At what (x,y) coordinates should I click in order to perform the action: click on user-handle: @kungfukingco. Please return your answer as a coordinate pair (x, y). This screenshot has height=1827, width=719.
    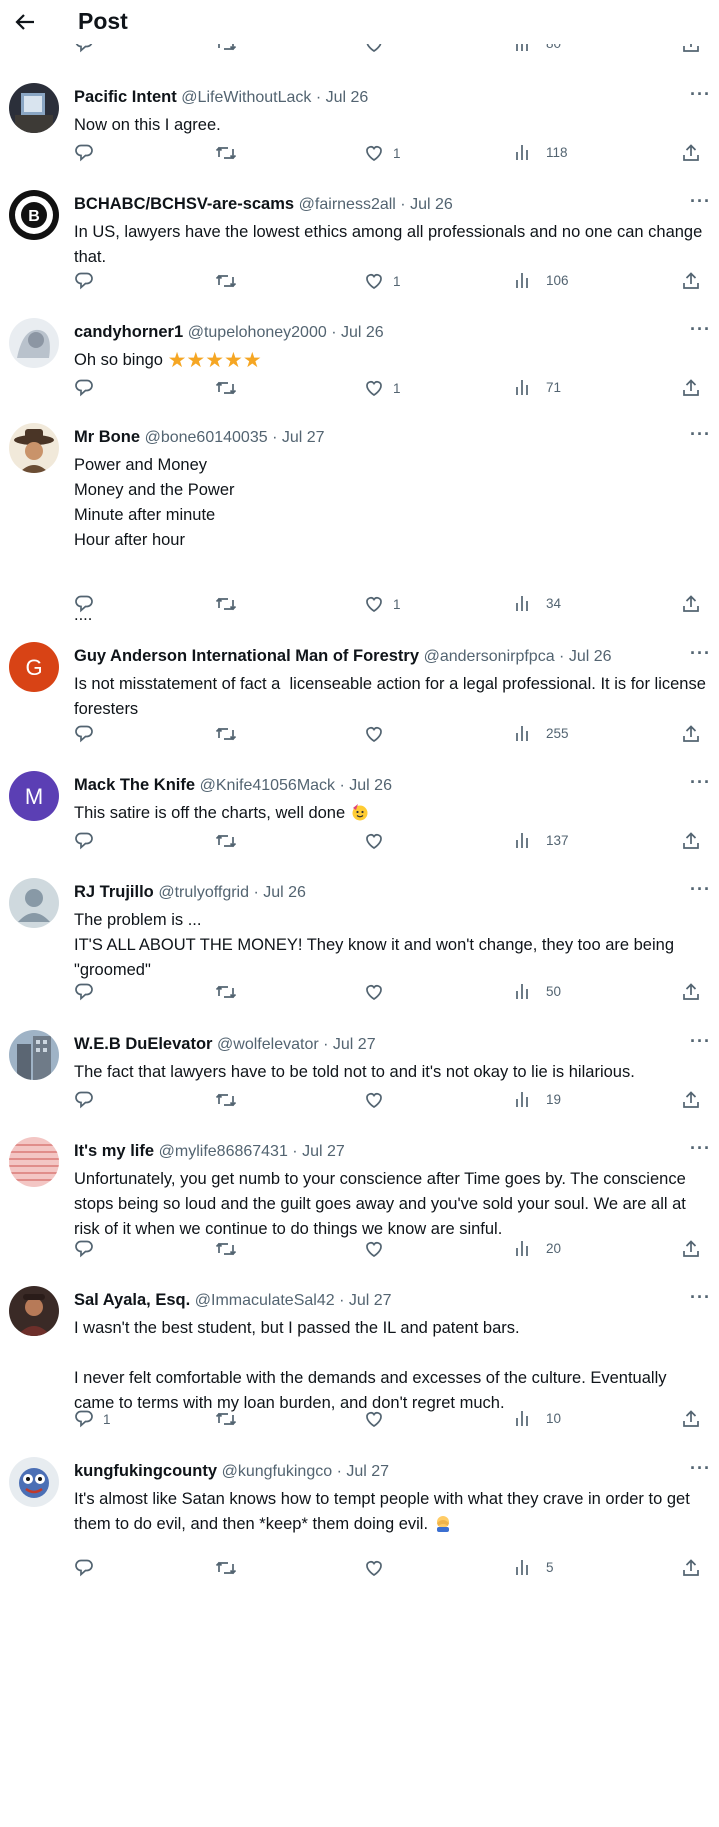
    Looking at the image, I should click on (277, 1471).